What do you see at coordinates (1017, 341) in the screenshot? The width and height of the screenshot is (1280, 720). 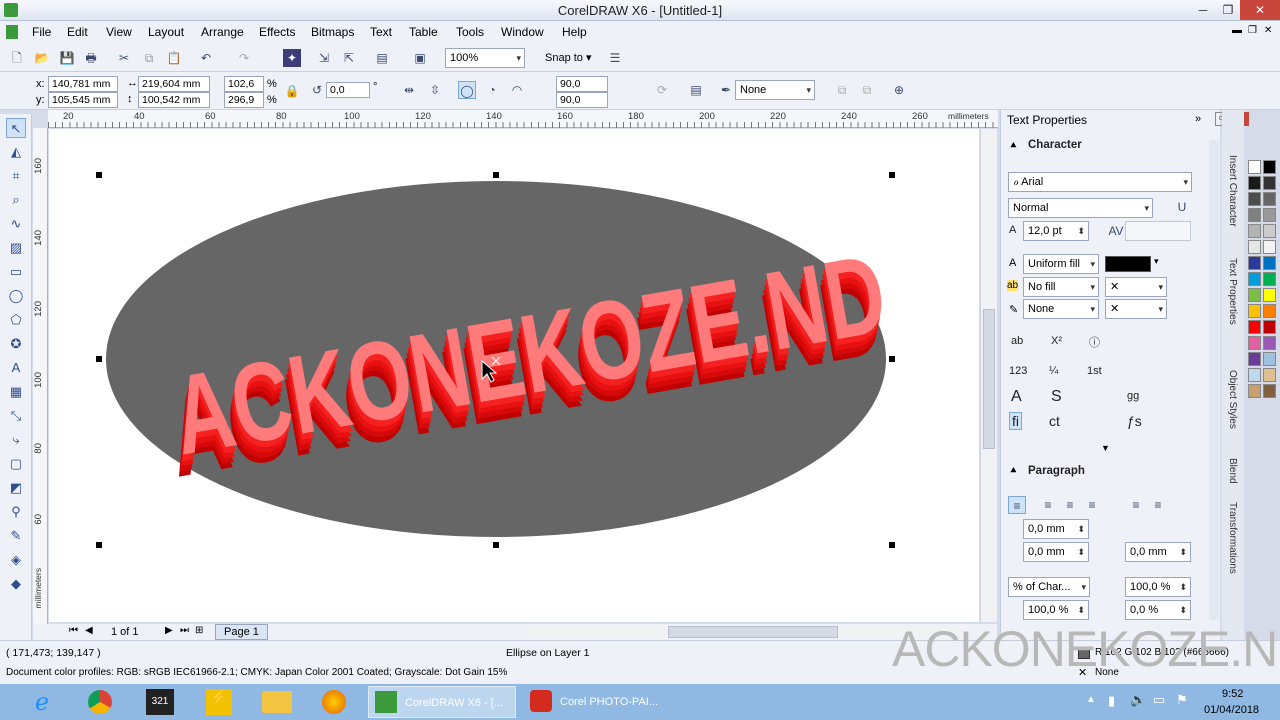 I see `opentype-label: ab` at bounding box center [1017, 341].